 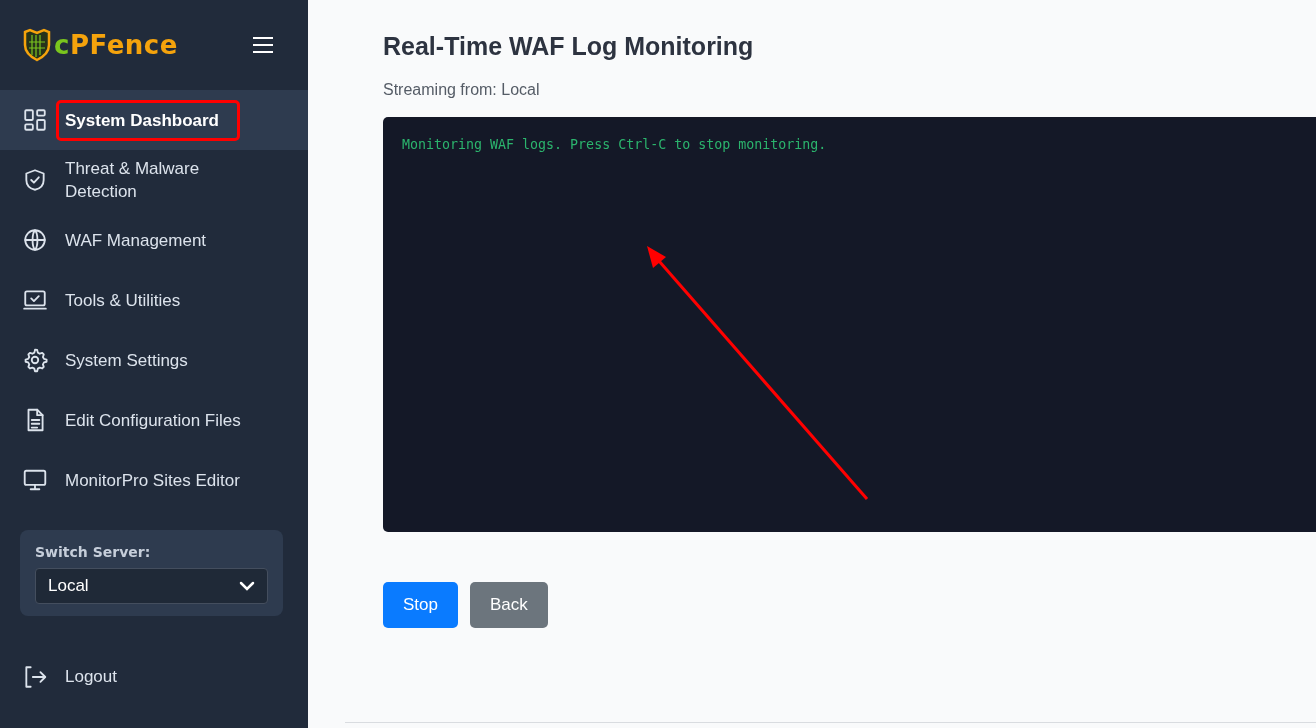 I want to click on sidebar-item: MonitorPro Sites Editor, so click(x=154, y=480).